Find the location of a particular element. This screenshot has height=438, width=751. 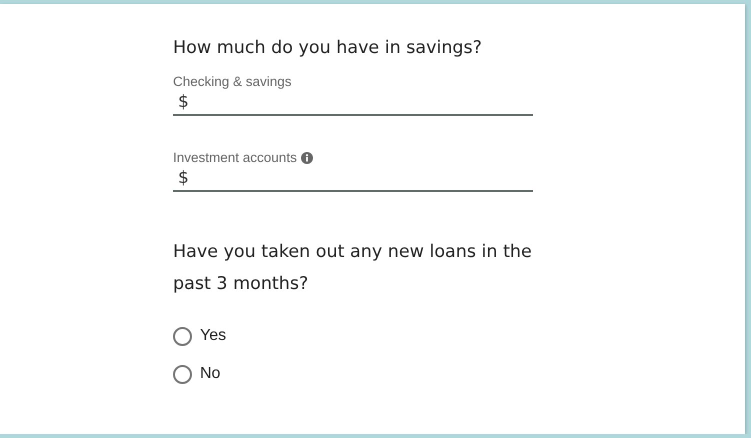

field-label: Checking & savings is located at coordinates (232, 82).